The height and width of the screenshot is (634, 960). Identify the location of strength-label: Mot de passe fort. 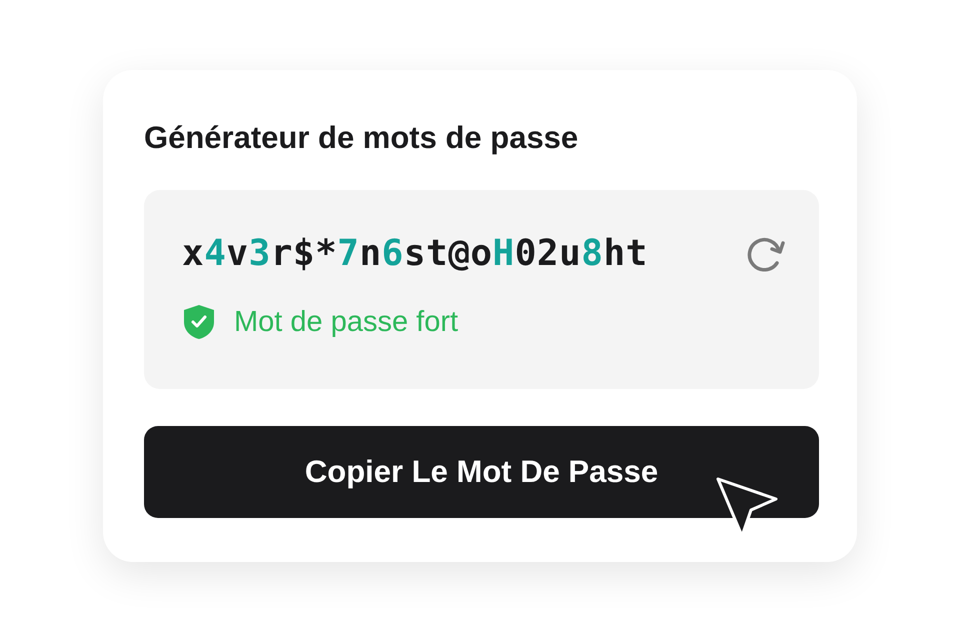
(346, 322).